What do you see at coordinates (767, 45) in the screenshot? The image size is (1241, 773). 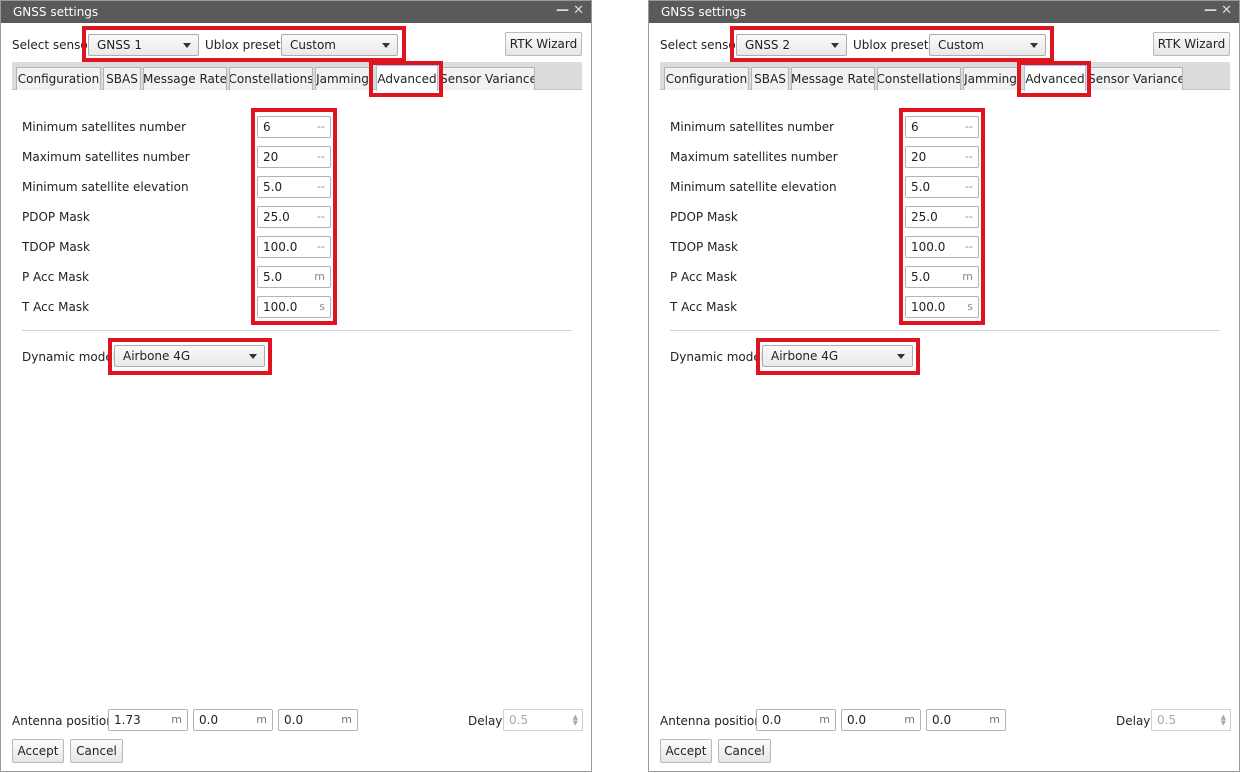 I see `sensor-select-value: GNSS 2` at bounding box center [767, 45].